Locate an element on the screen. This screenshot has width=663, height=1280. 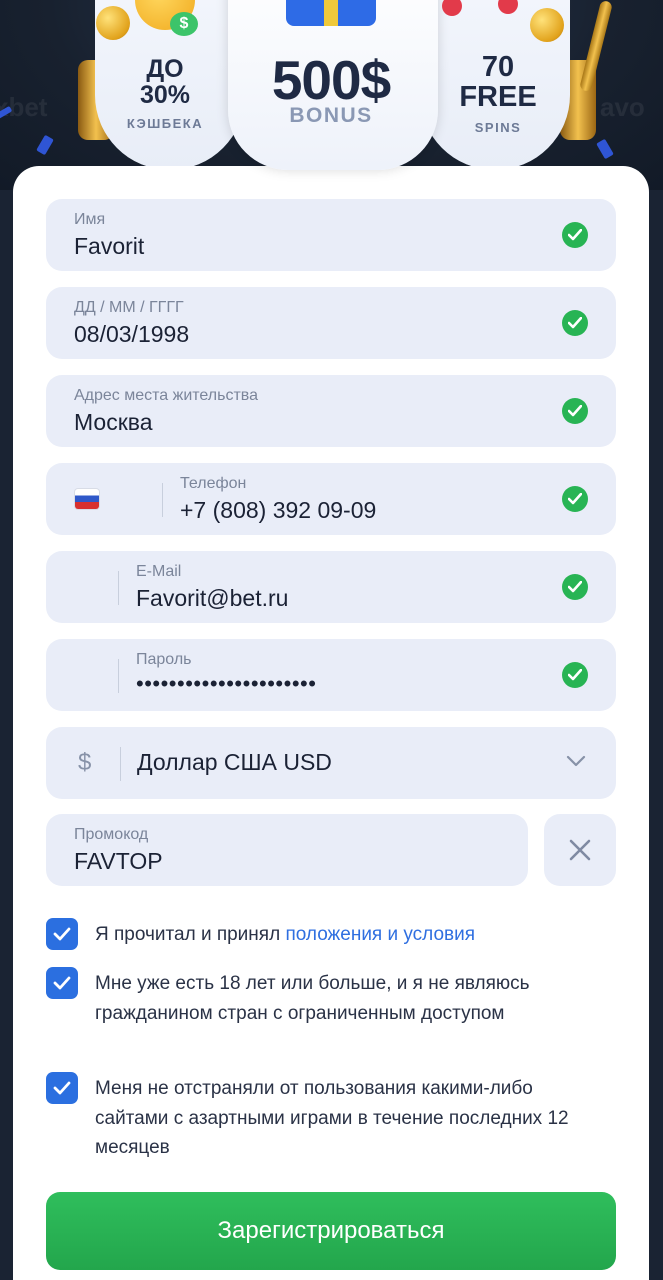
birthdate-field: ДД / ММ / ГГГГ 08/03/1998 is located at coordinates (331, 323).